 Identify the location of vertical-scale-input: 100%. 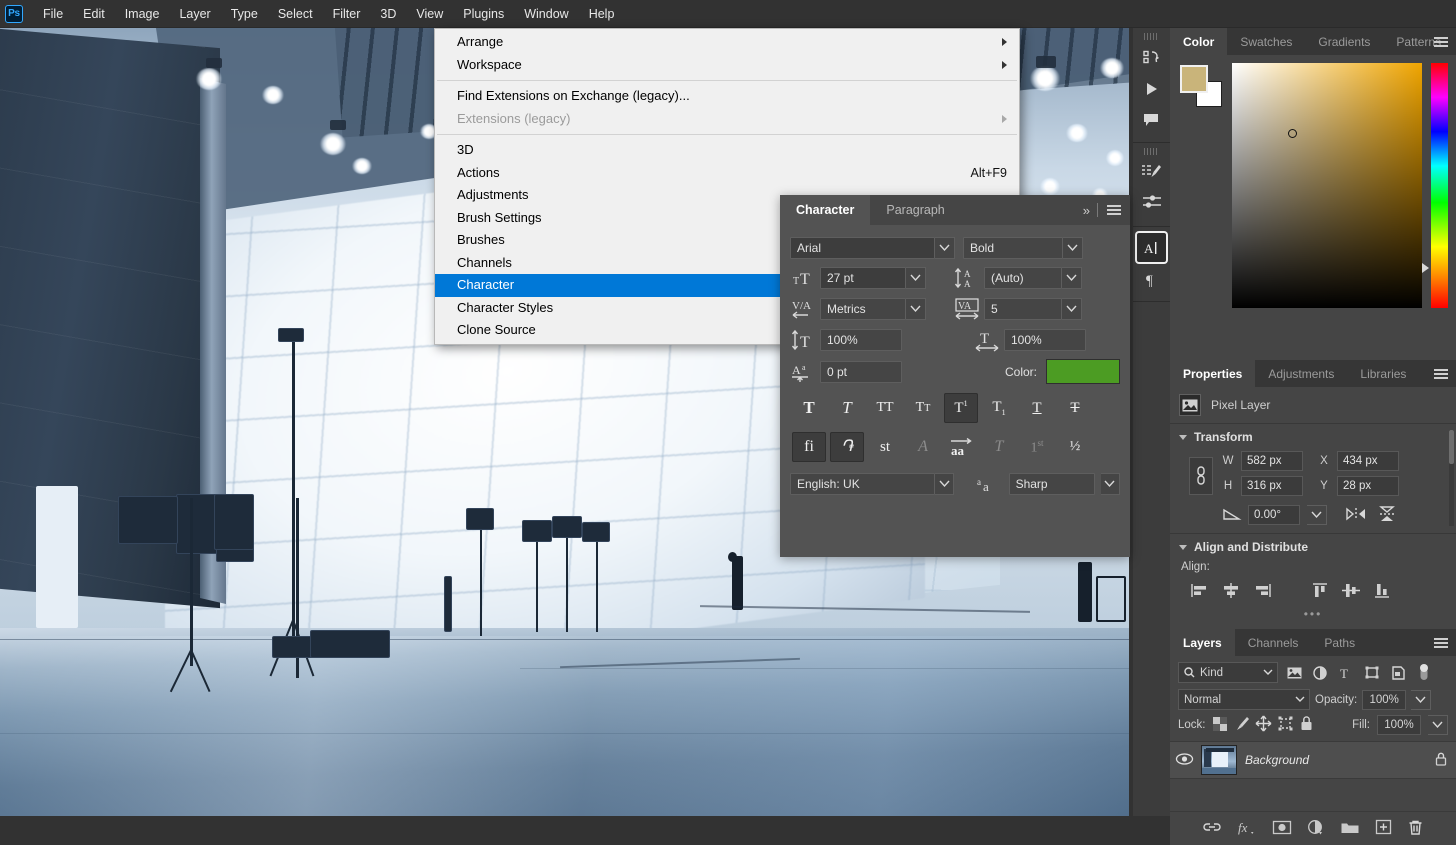
(861, 340).